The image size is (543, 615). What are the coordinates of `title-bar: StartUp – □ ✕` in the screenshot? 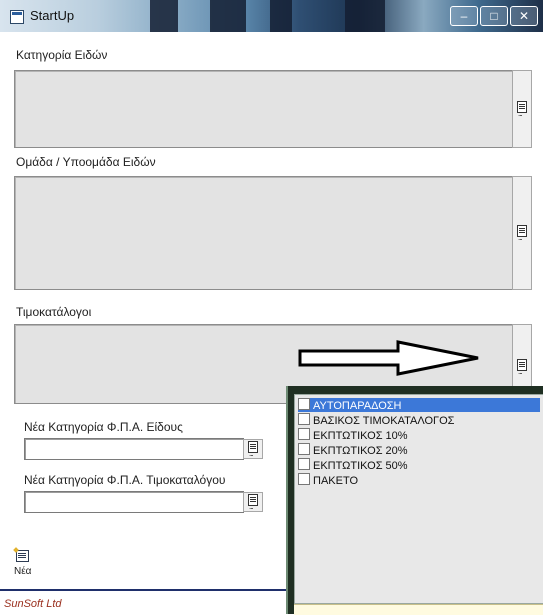 It's located at (271, 16).